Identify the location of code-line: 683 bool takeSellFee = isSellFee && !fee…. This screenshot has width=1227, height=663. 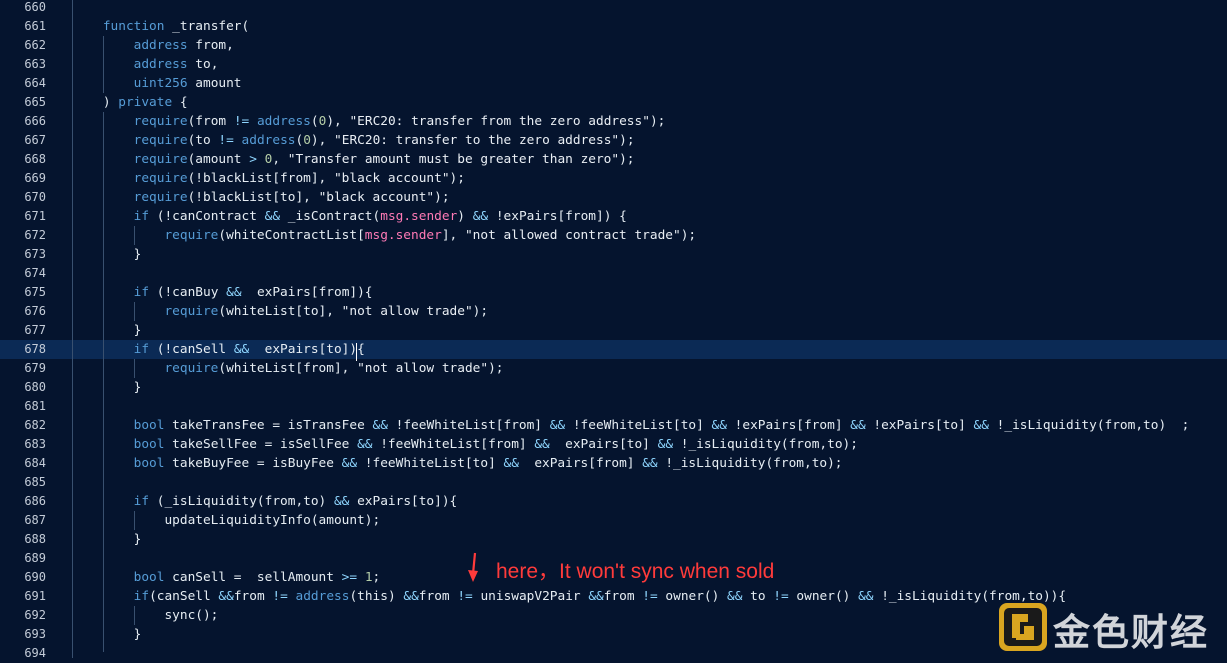
(613, 444).